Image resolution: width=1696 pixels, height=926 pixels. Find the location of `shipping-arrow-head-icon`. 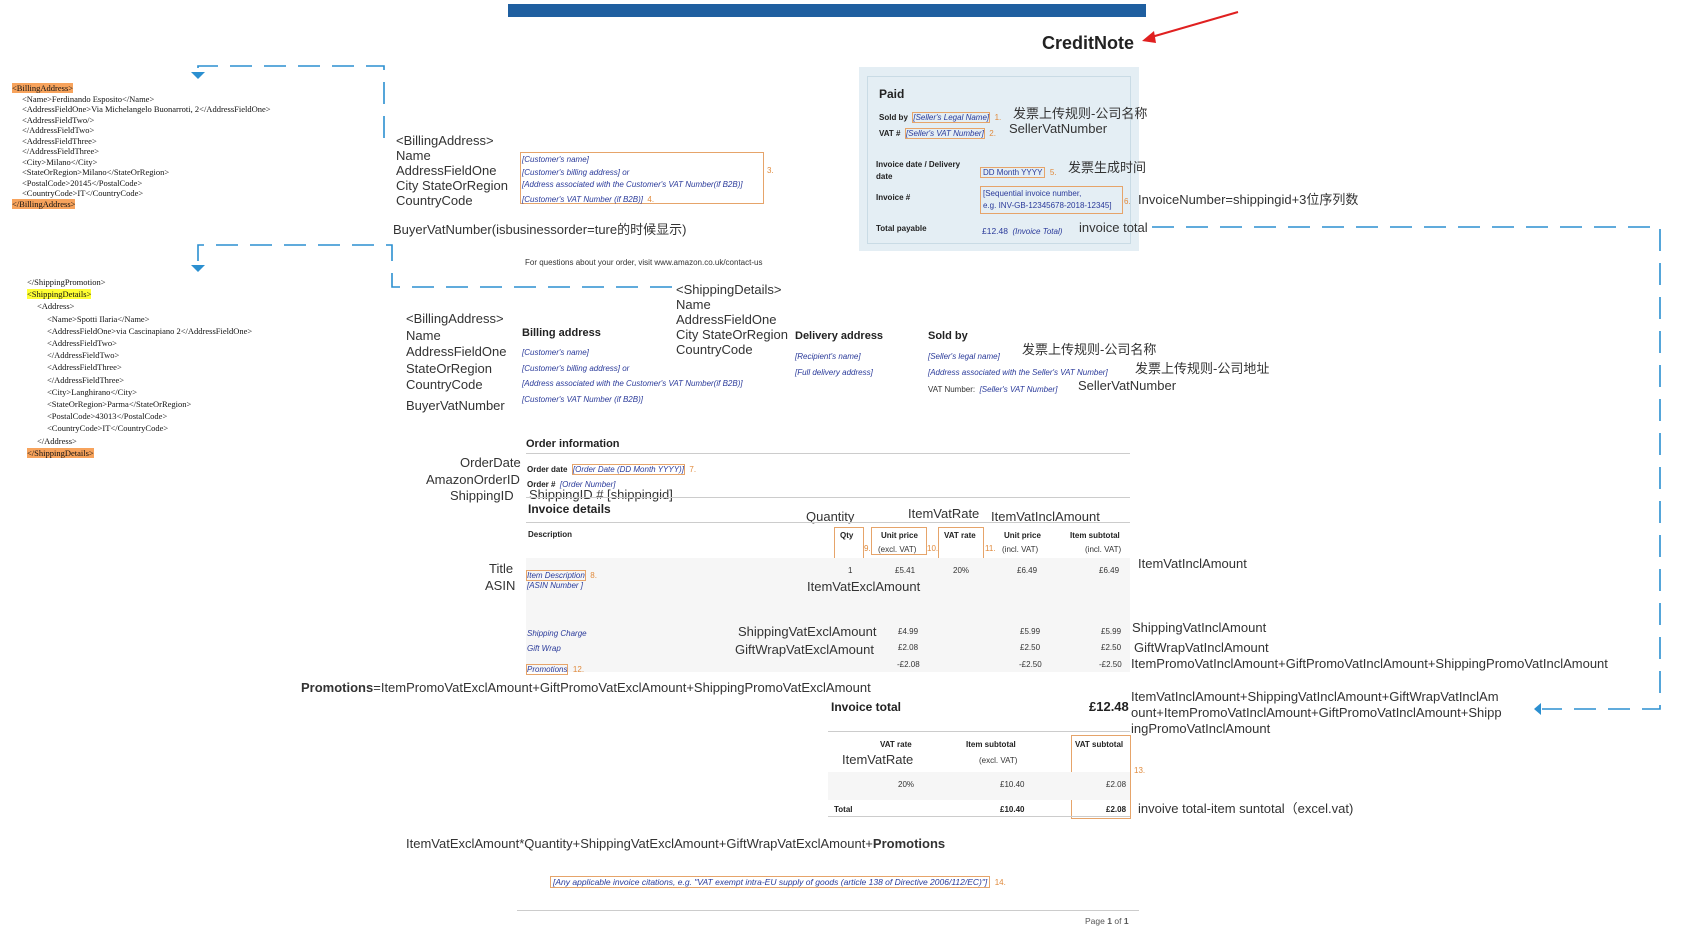

shipping-arrow-head-icon is located at coordinates (198, 268).